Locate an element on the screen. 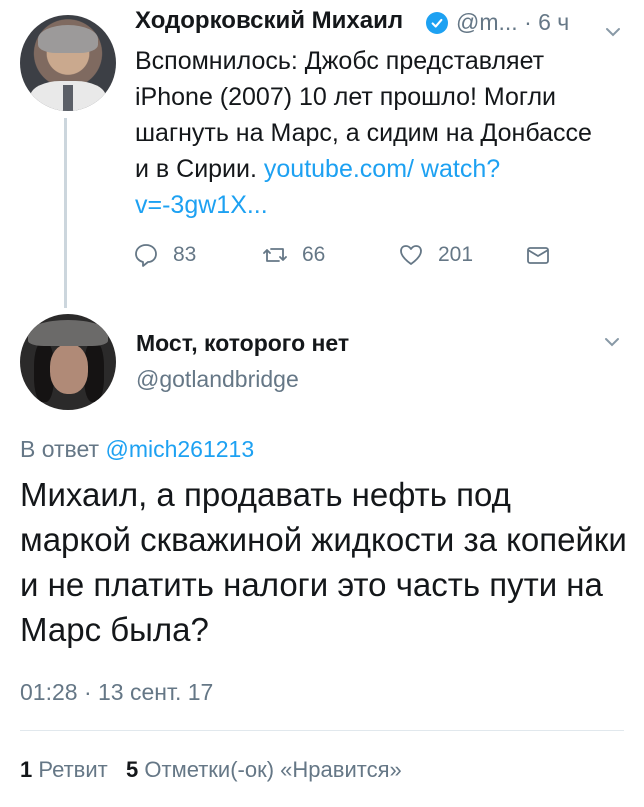 This screenshot has height=807, width=644. like-stat: 5 Отметки(-ок) «Нравится» is located at coordinates (264, 769).